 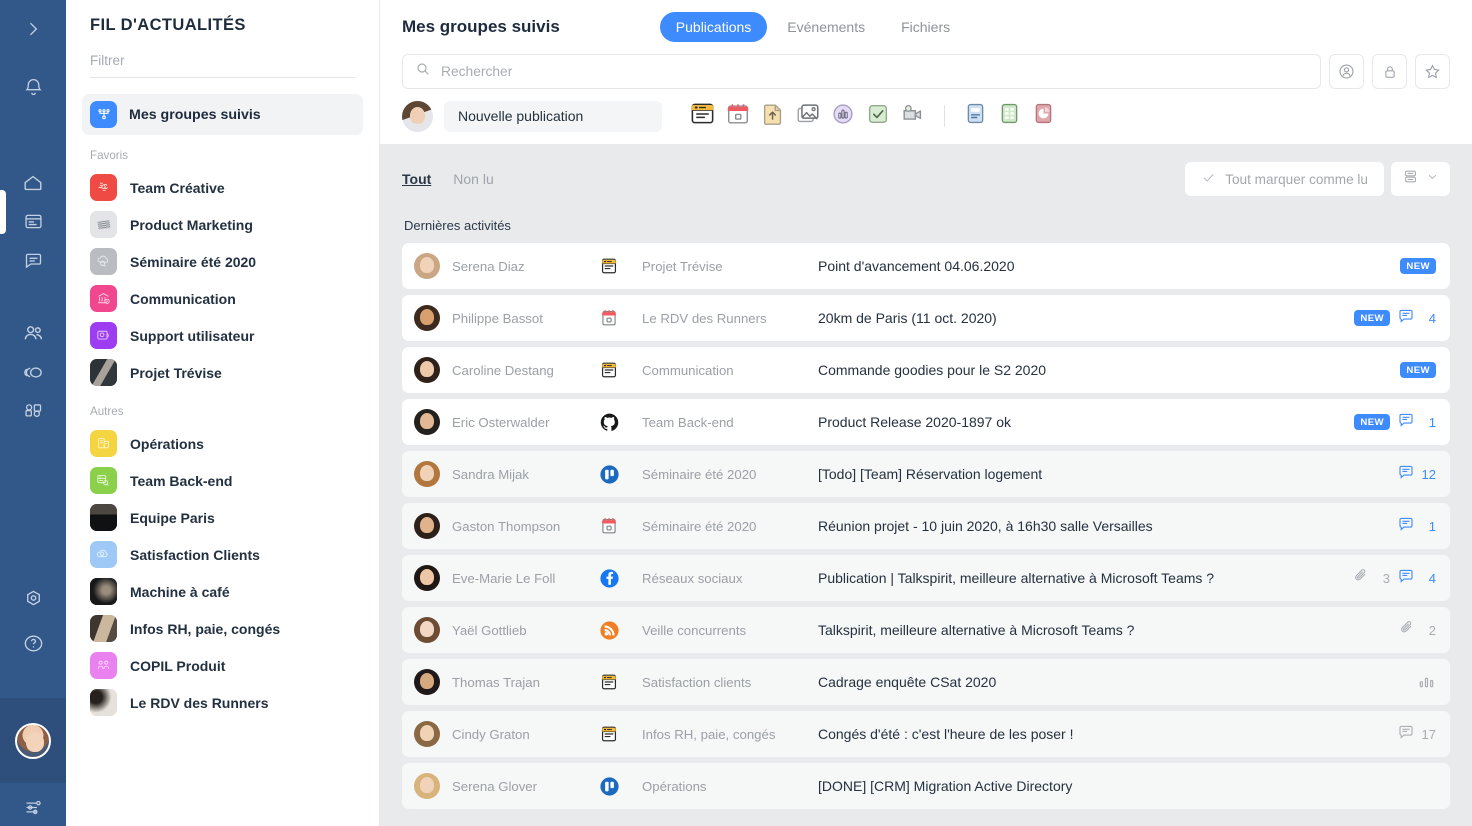 I want to click on activity-title: Commande goodies pour le S2 2020, so click(x=932, y=370).